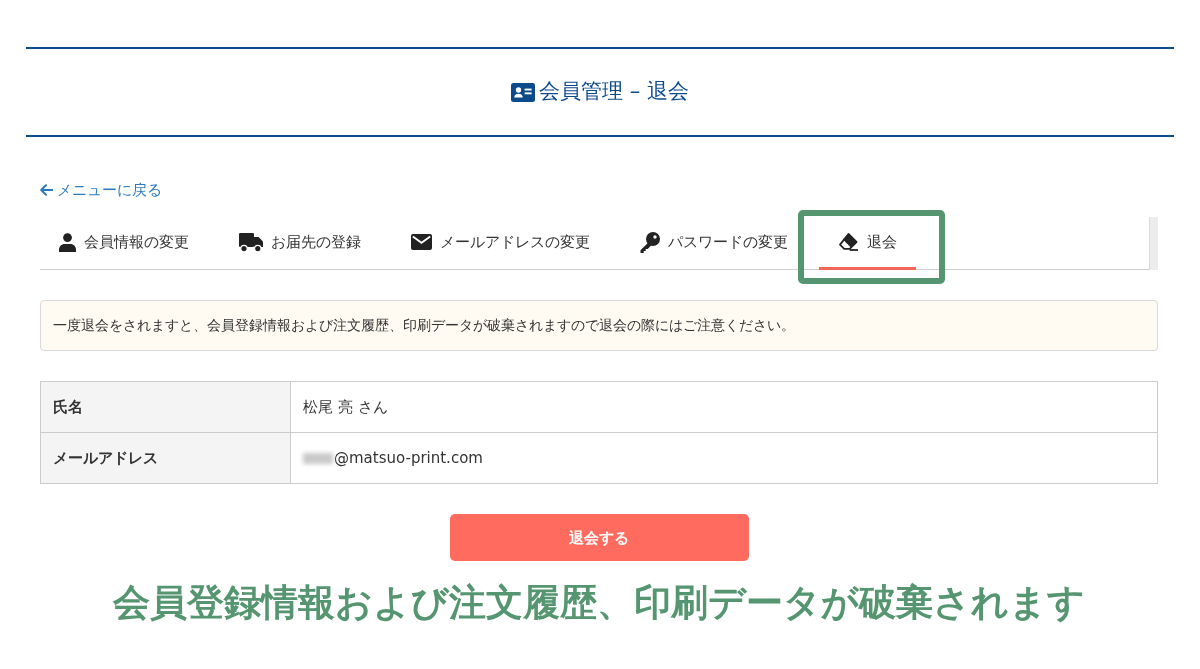 This screenshot has height=669, width=1200. I want to click on tab: お届先の登録, so click(300, 244).